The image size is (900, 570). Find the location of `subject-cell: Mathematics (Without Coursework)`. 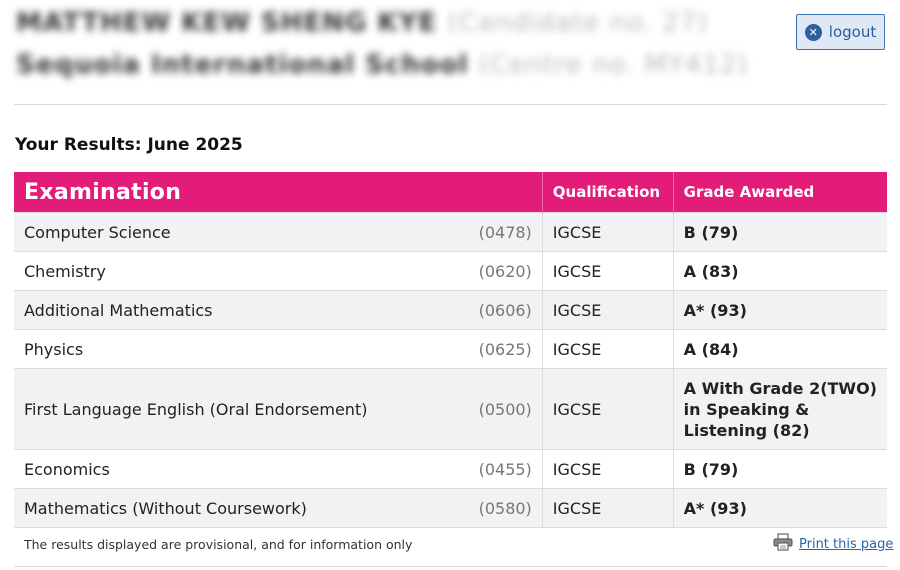

subject-cell: Mathematics (Without Coursework) is located at coordinates (233, 508).